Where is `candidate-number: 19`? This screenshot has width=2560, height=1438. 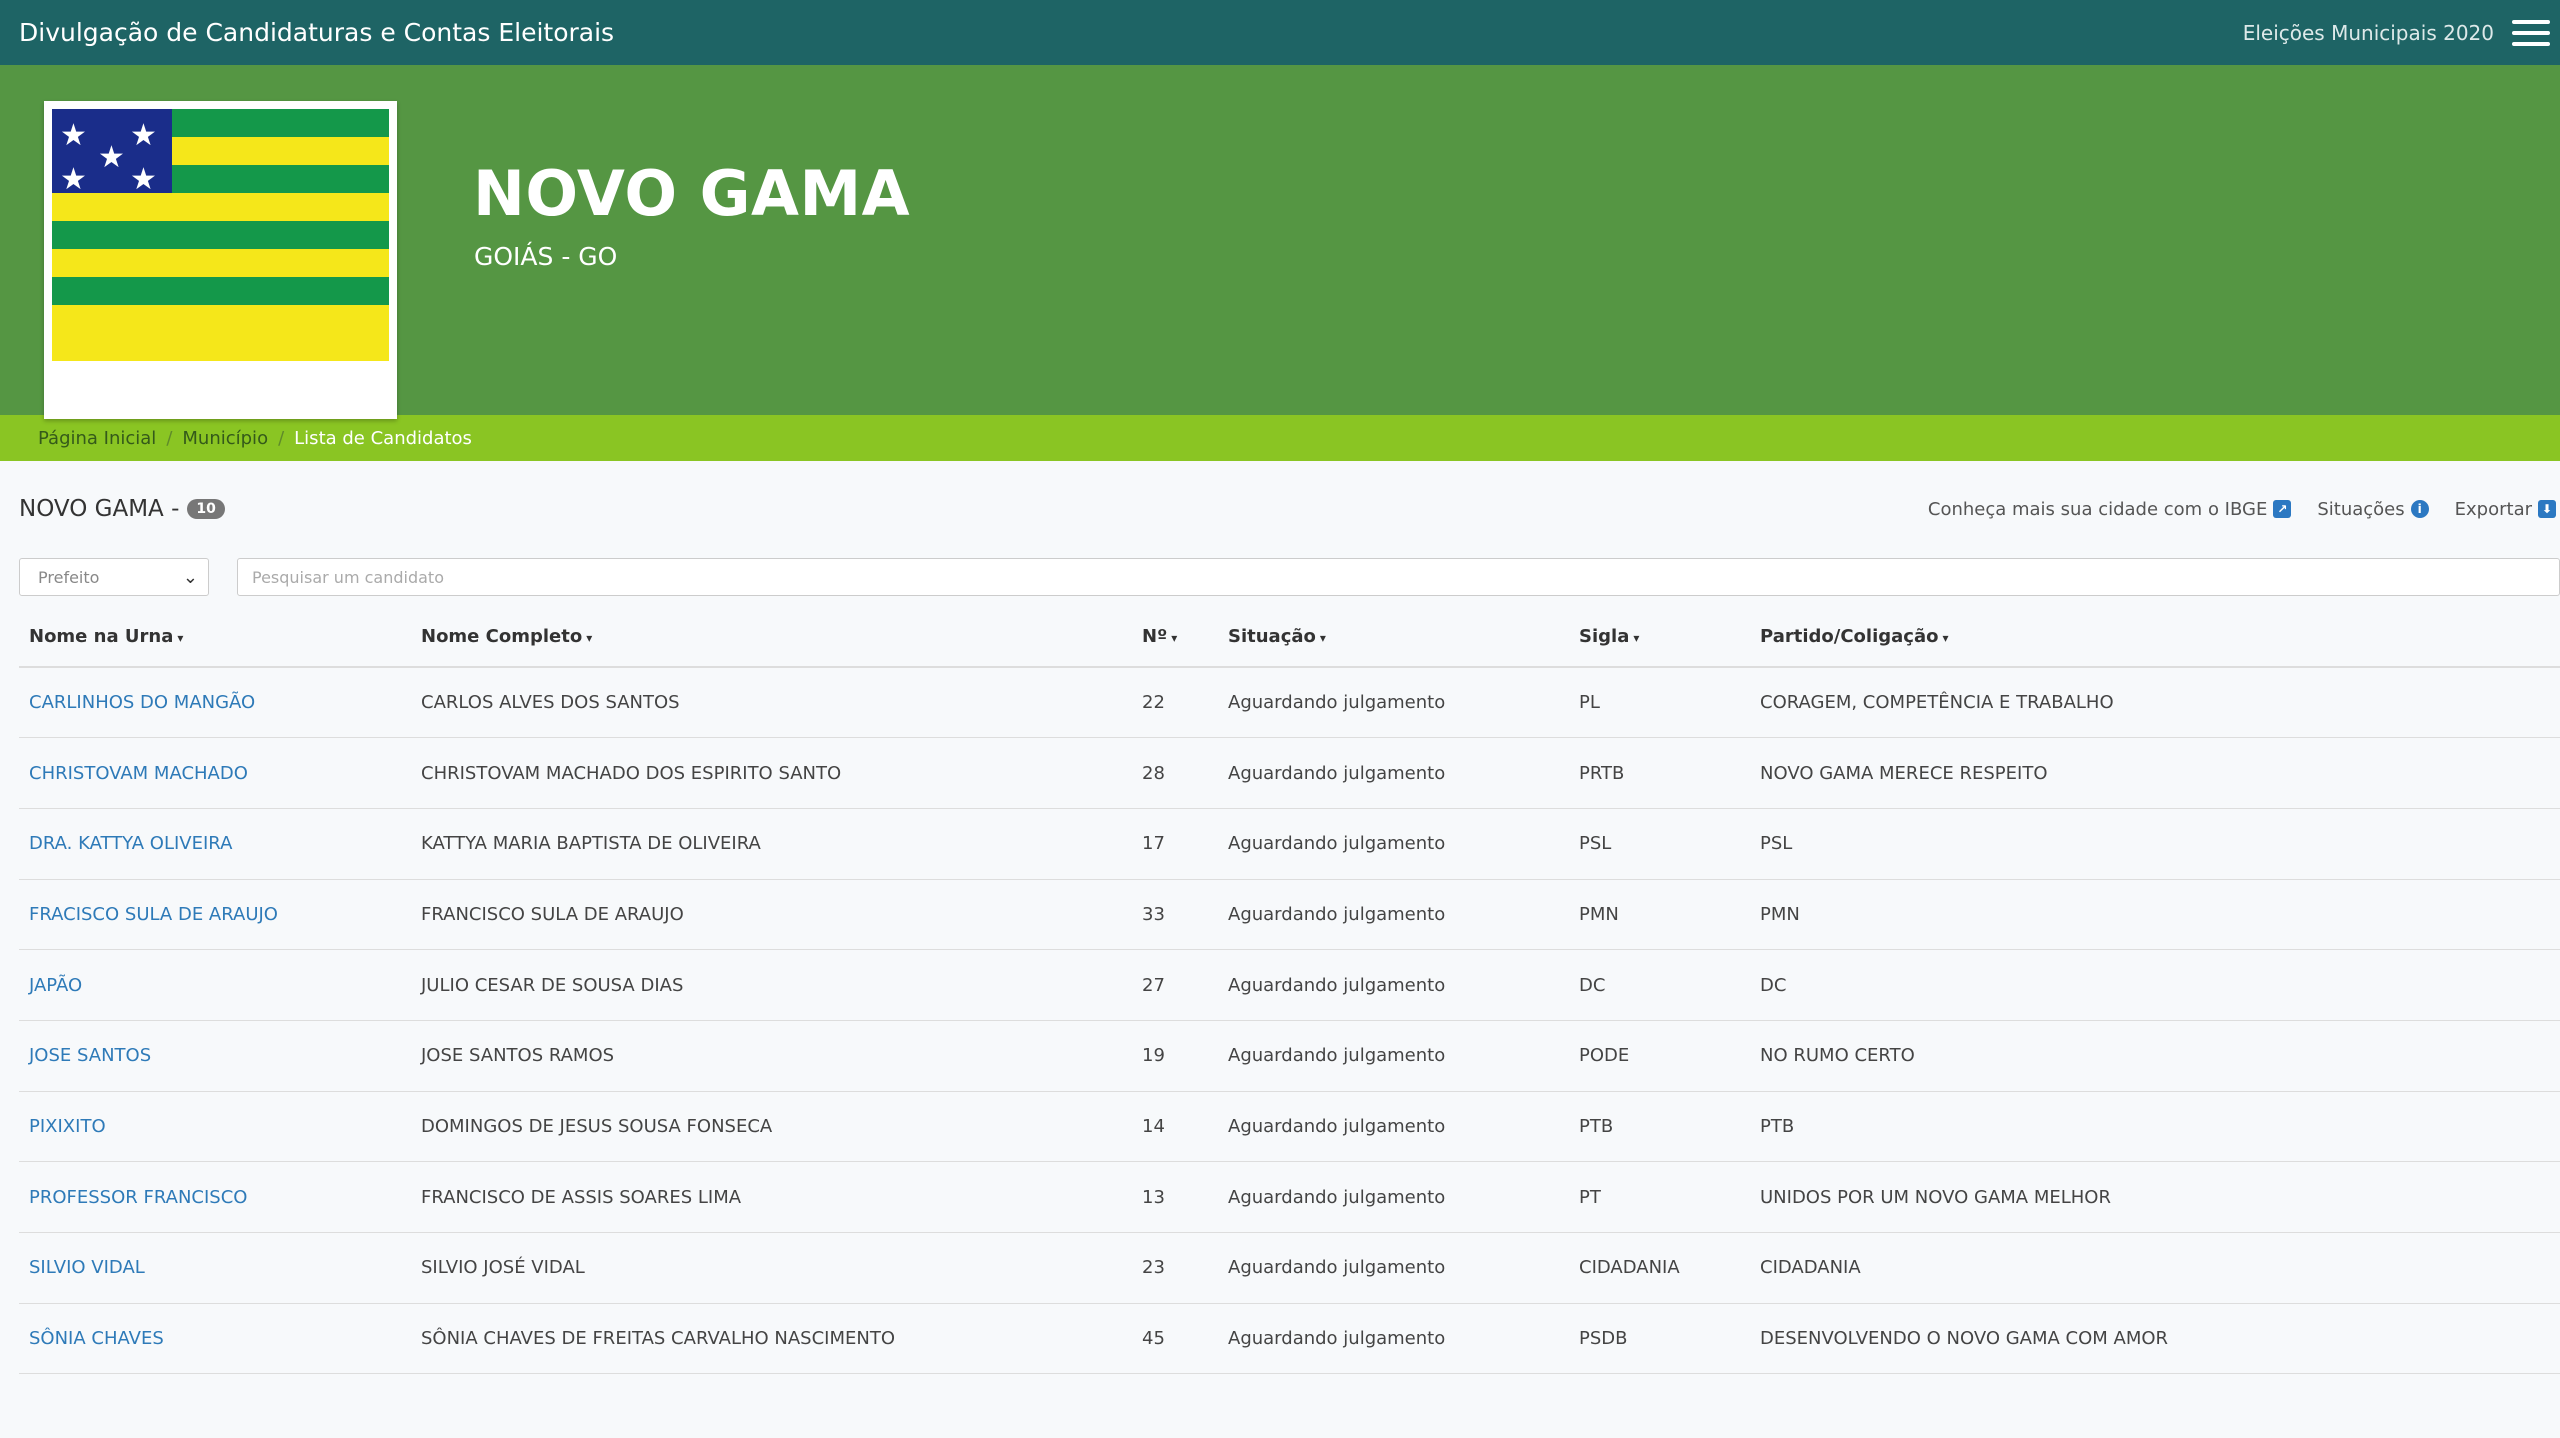 candidate-number: 19 is located at coordinates (1175, 1056).